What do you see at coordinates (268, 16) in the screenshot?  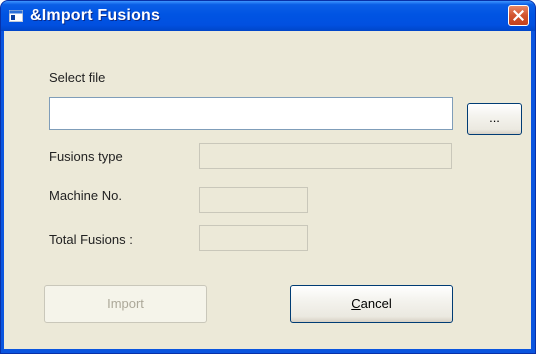 I see `title-bar: &Import Fusions` at bounding box center [268, 16].